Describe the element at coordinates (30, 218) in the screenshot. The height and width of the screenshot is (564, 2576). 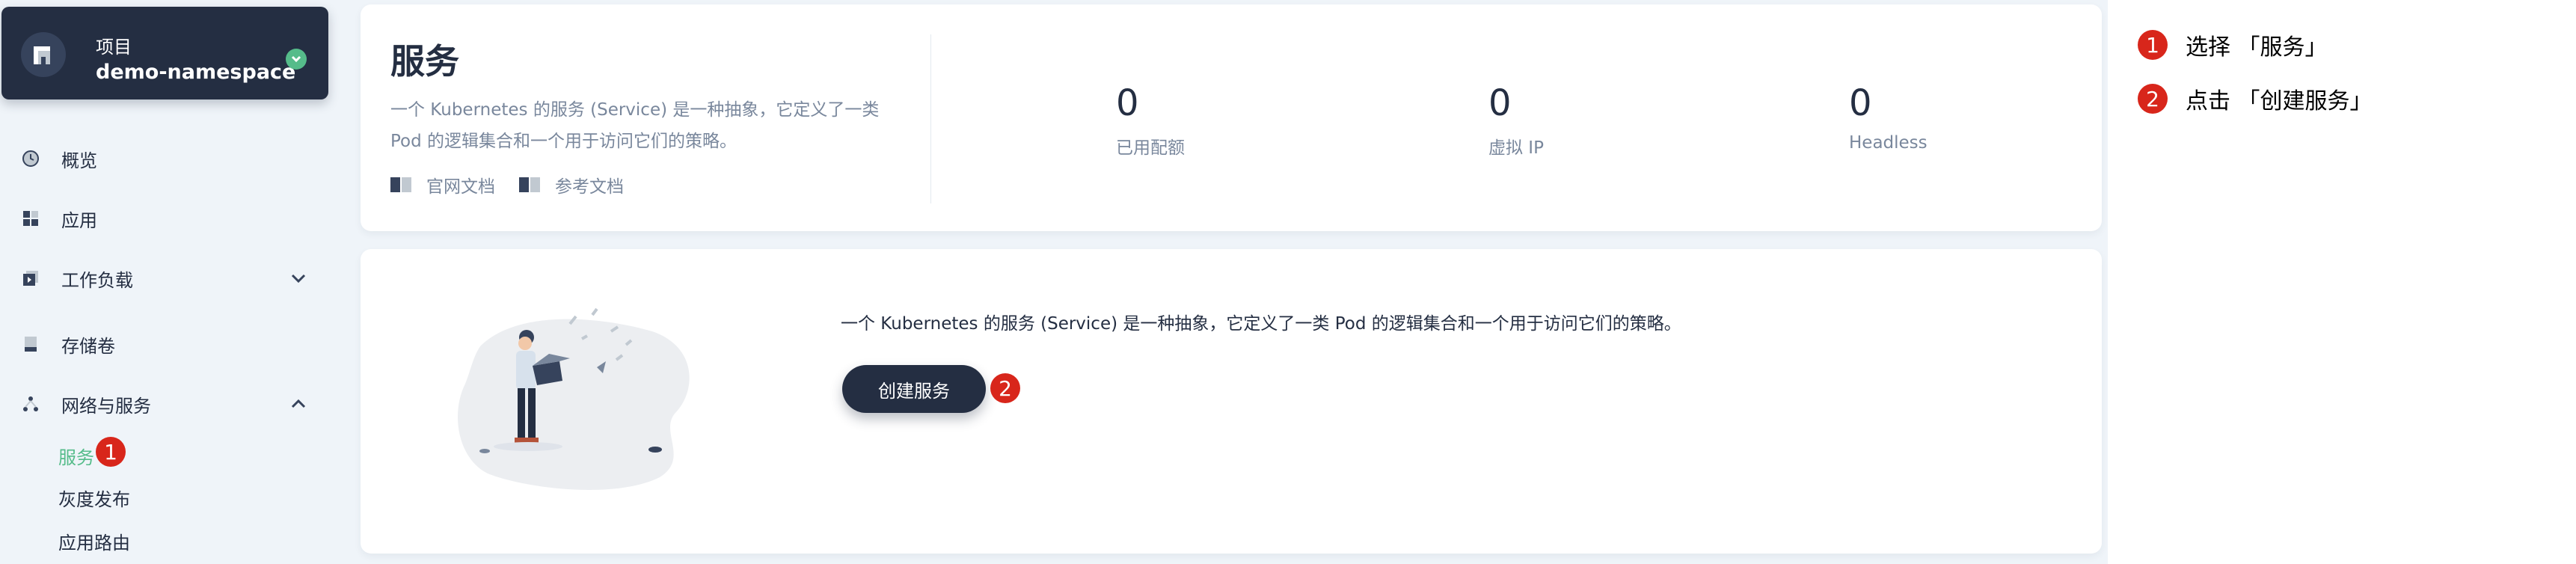
I see `apps-icon` at that location.